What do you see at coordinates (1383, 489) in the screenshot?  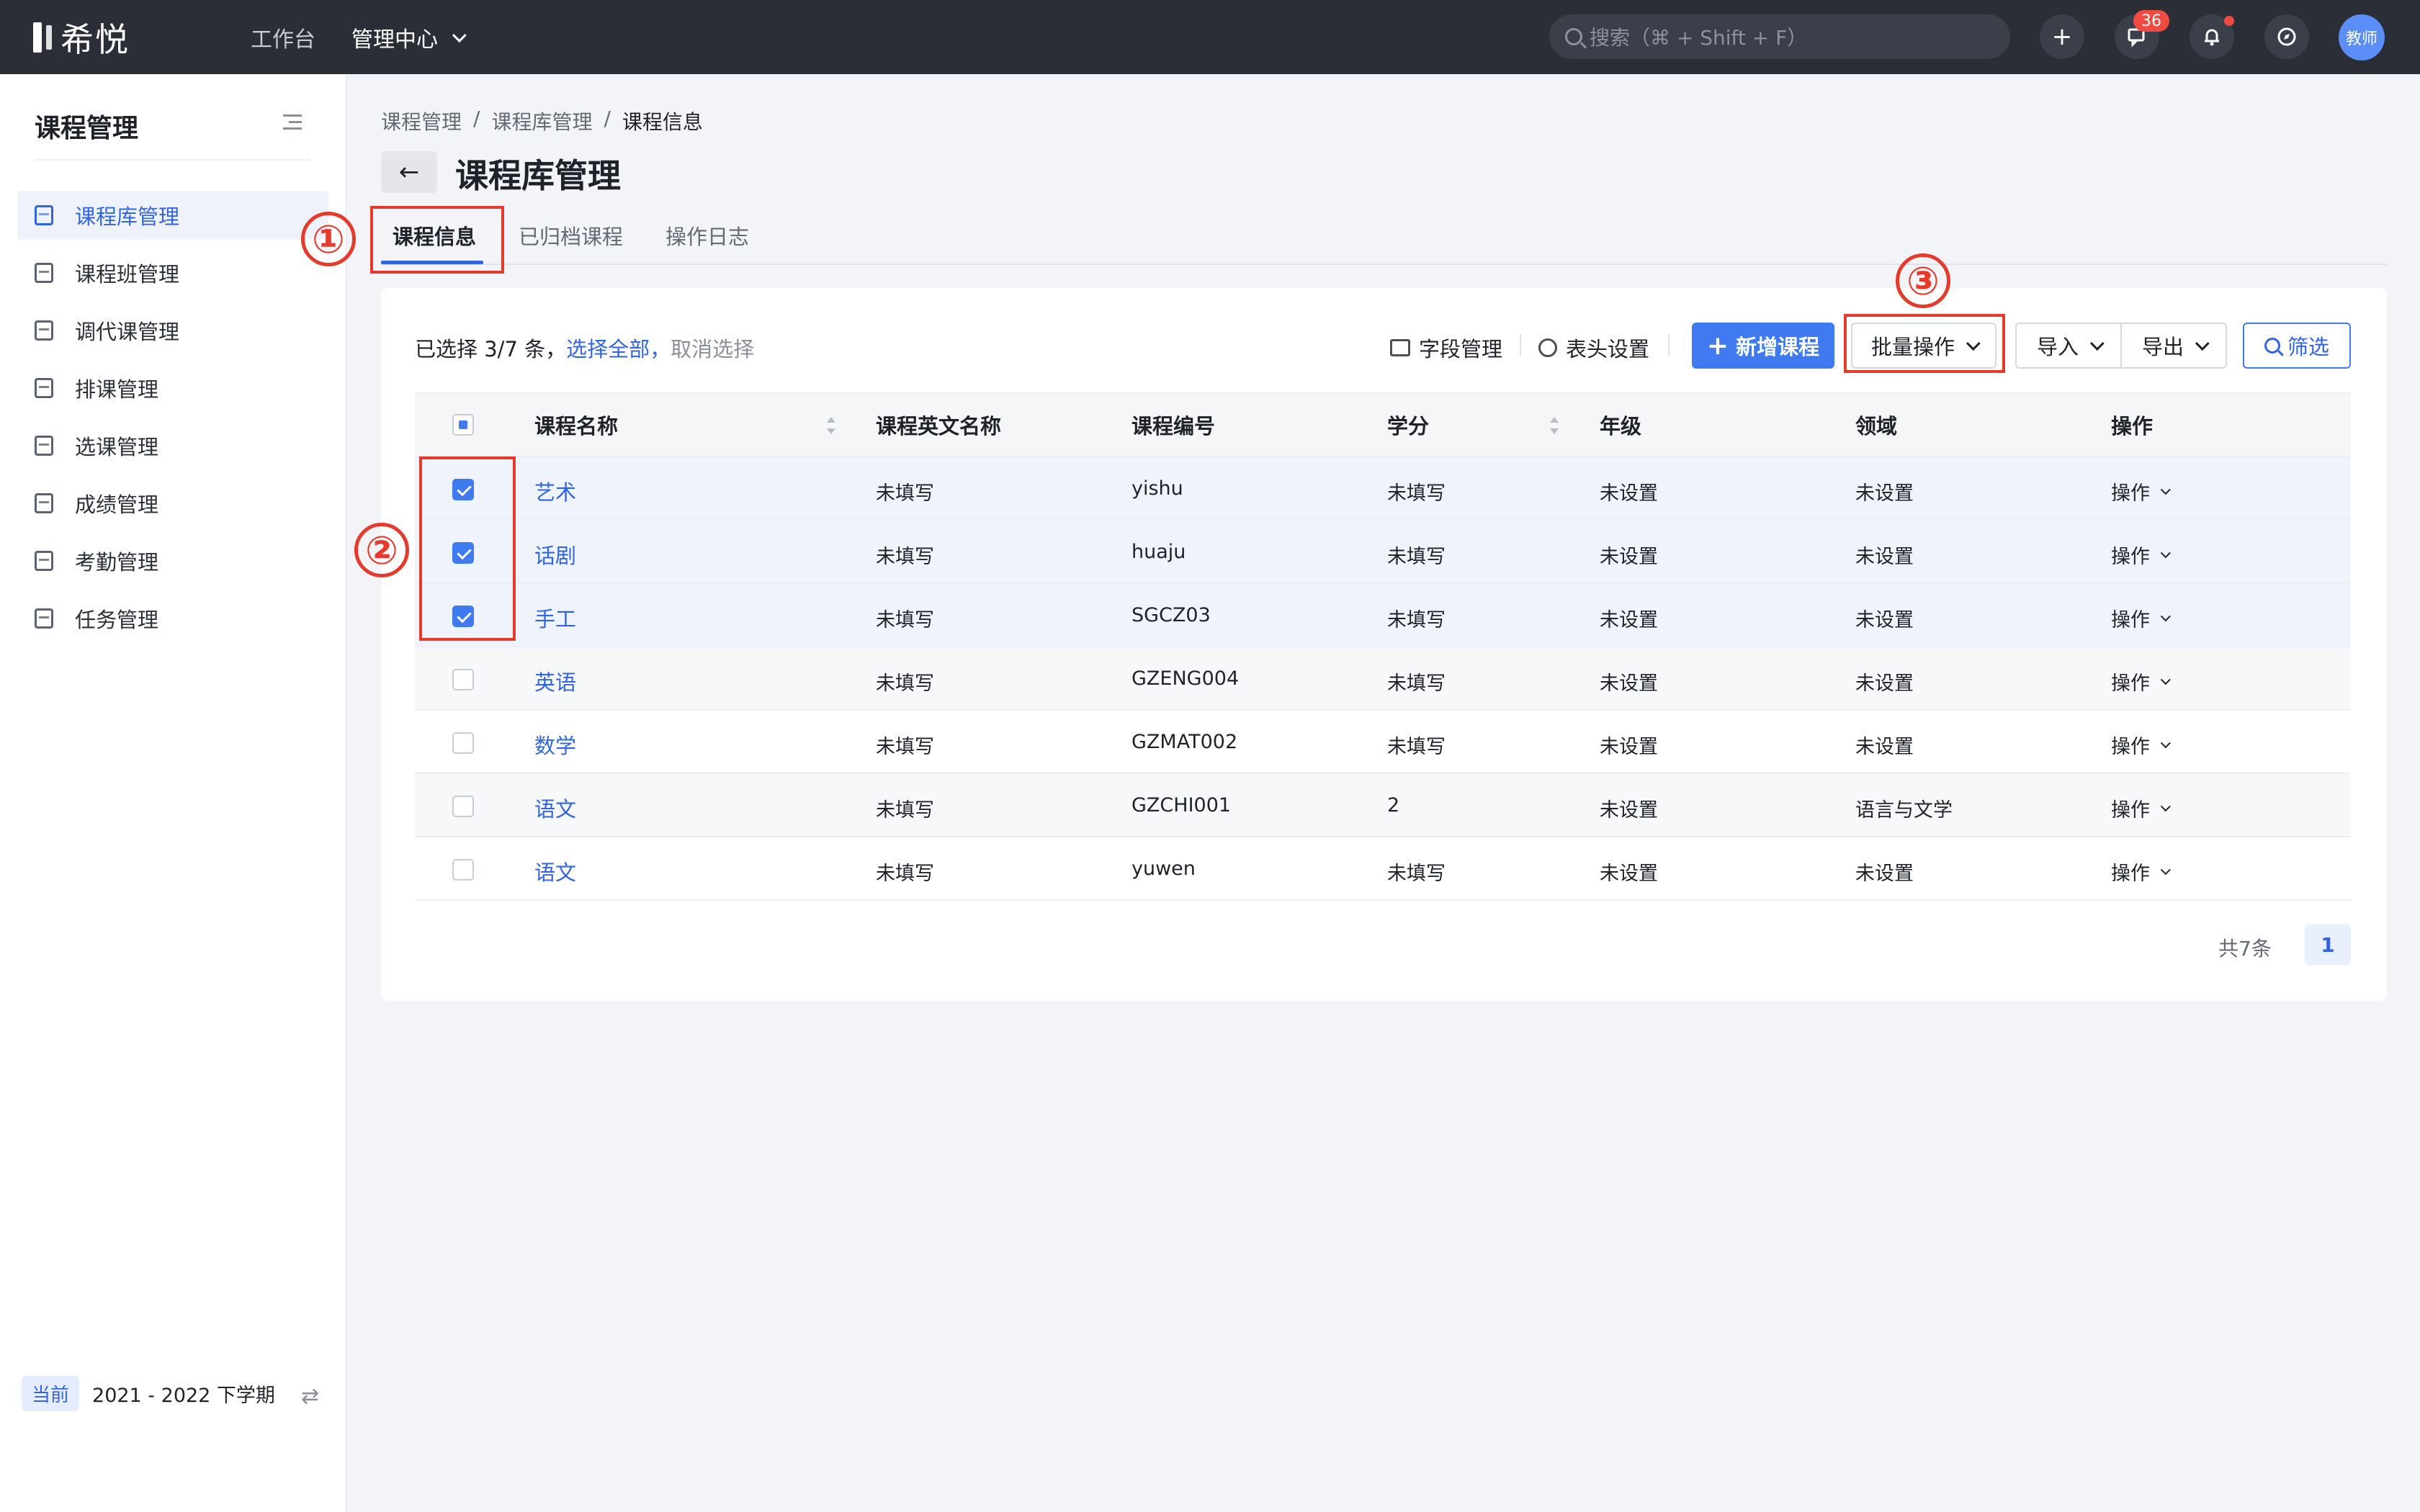 I see `table-row: 艺术 未填写 yishu 未填写 未设置 未设置 操作` at bounding box center [1383, 489].